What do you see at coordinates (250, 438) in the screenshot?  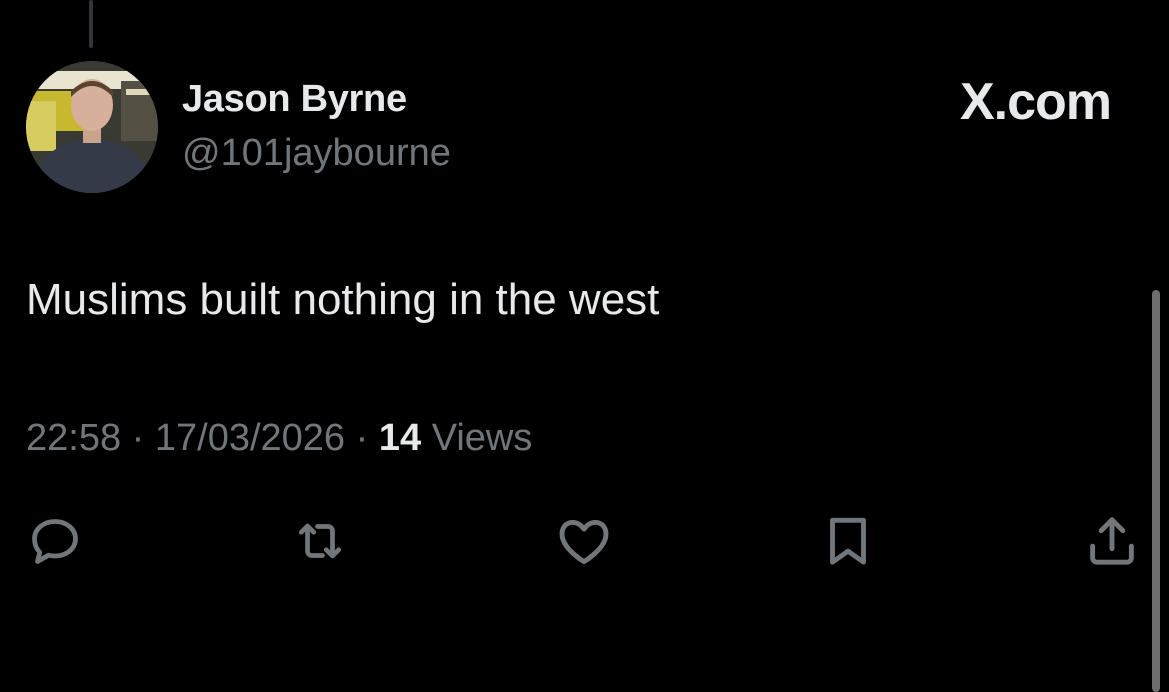 I see `tweet-date: 17/03/2026` at bounding box center [250, 438].